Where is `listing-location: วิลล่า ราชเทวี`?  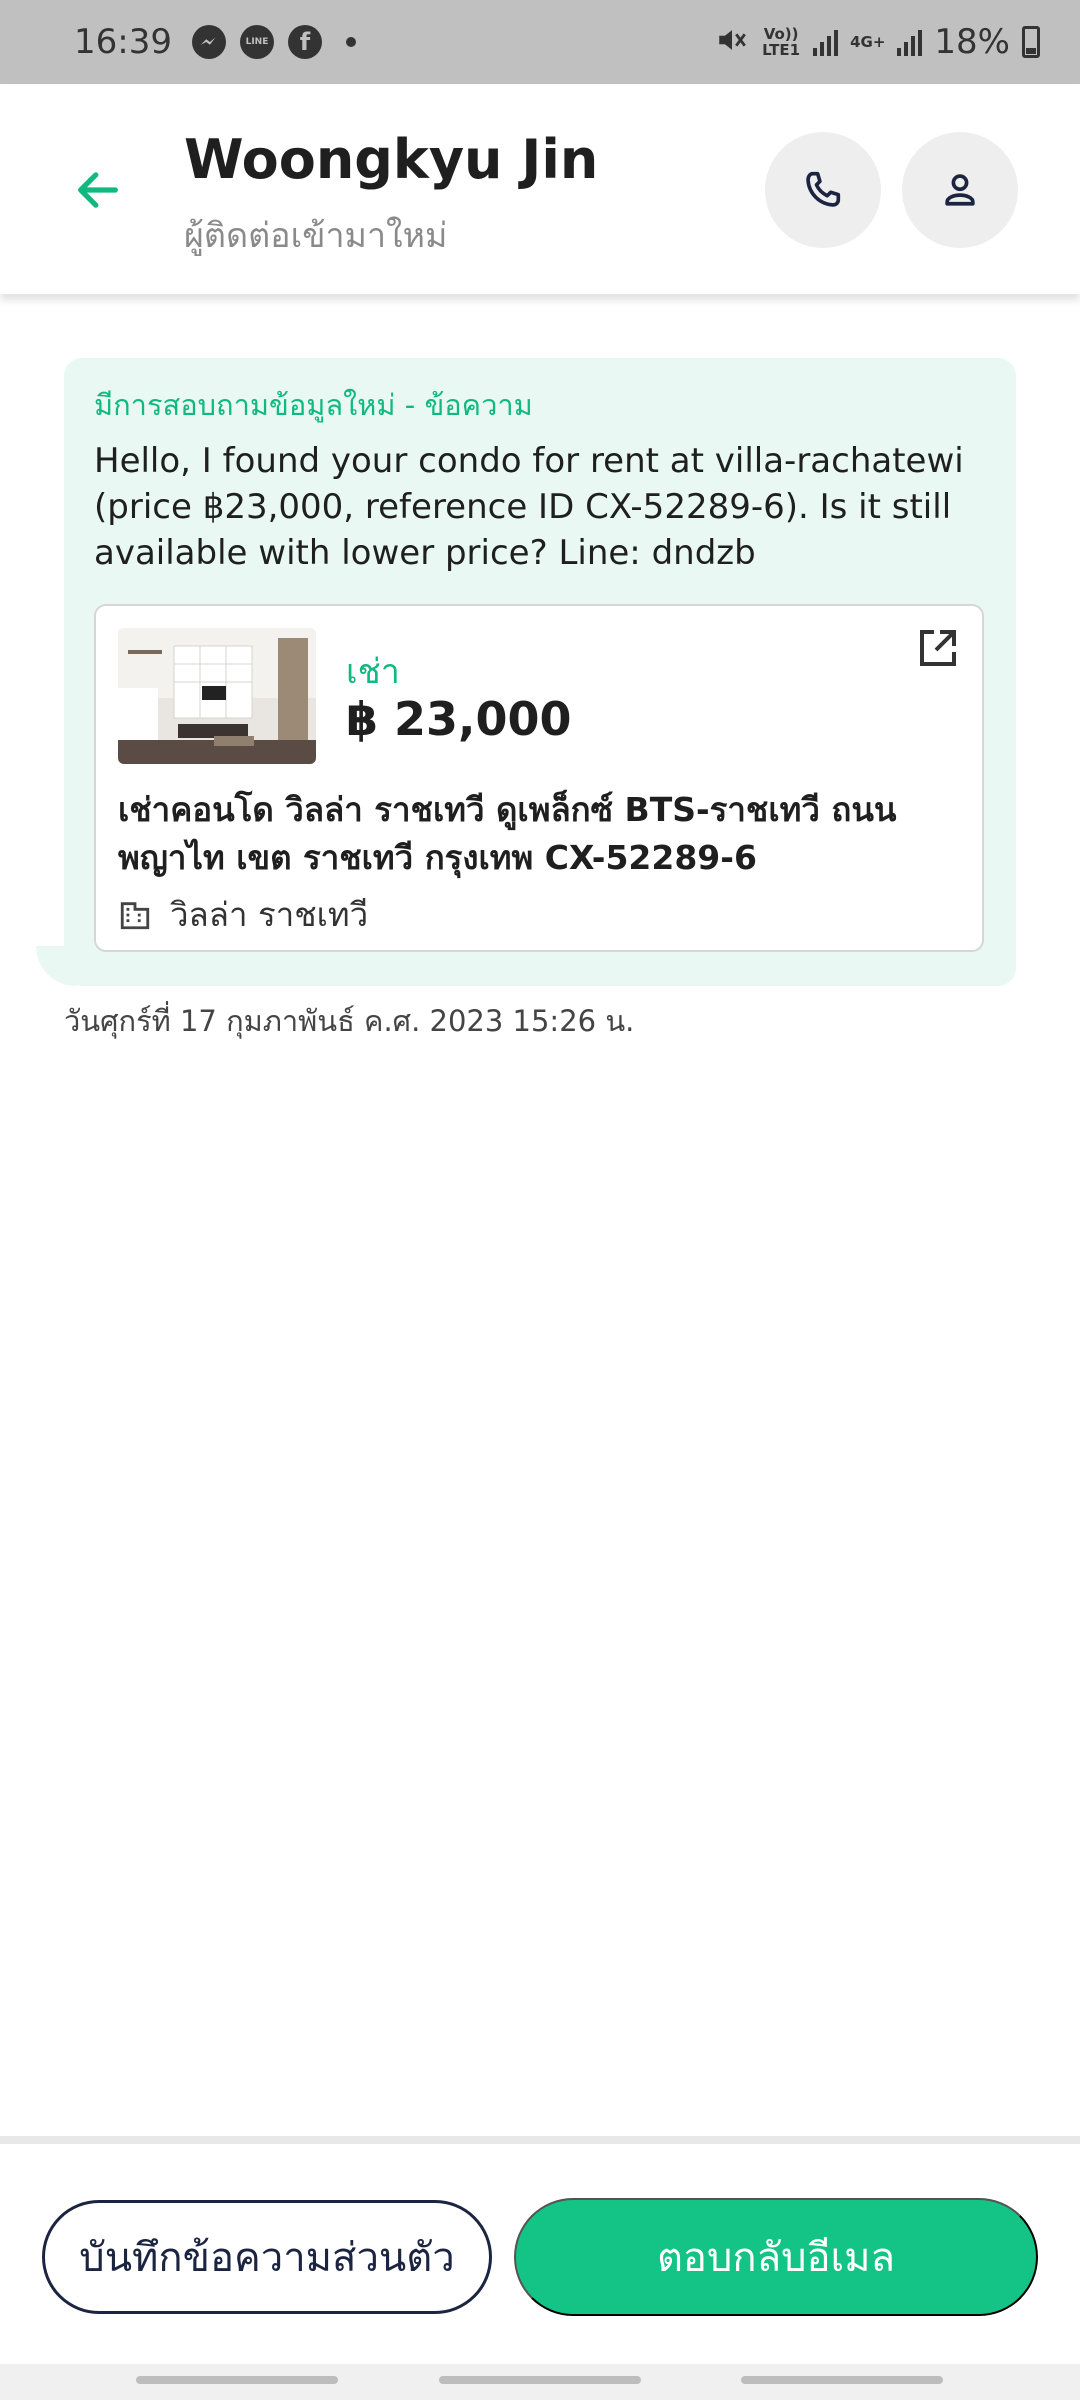 listing-location: วิลล่า ราชเทวี is located at coordinates (243, 914).